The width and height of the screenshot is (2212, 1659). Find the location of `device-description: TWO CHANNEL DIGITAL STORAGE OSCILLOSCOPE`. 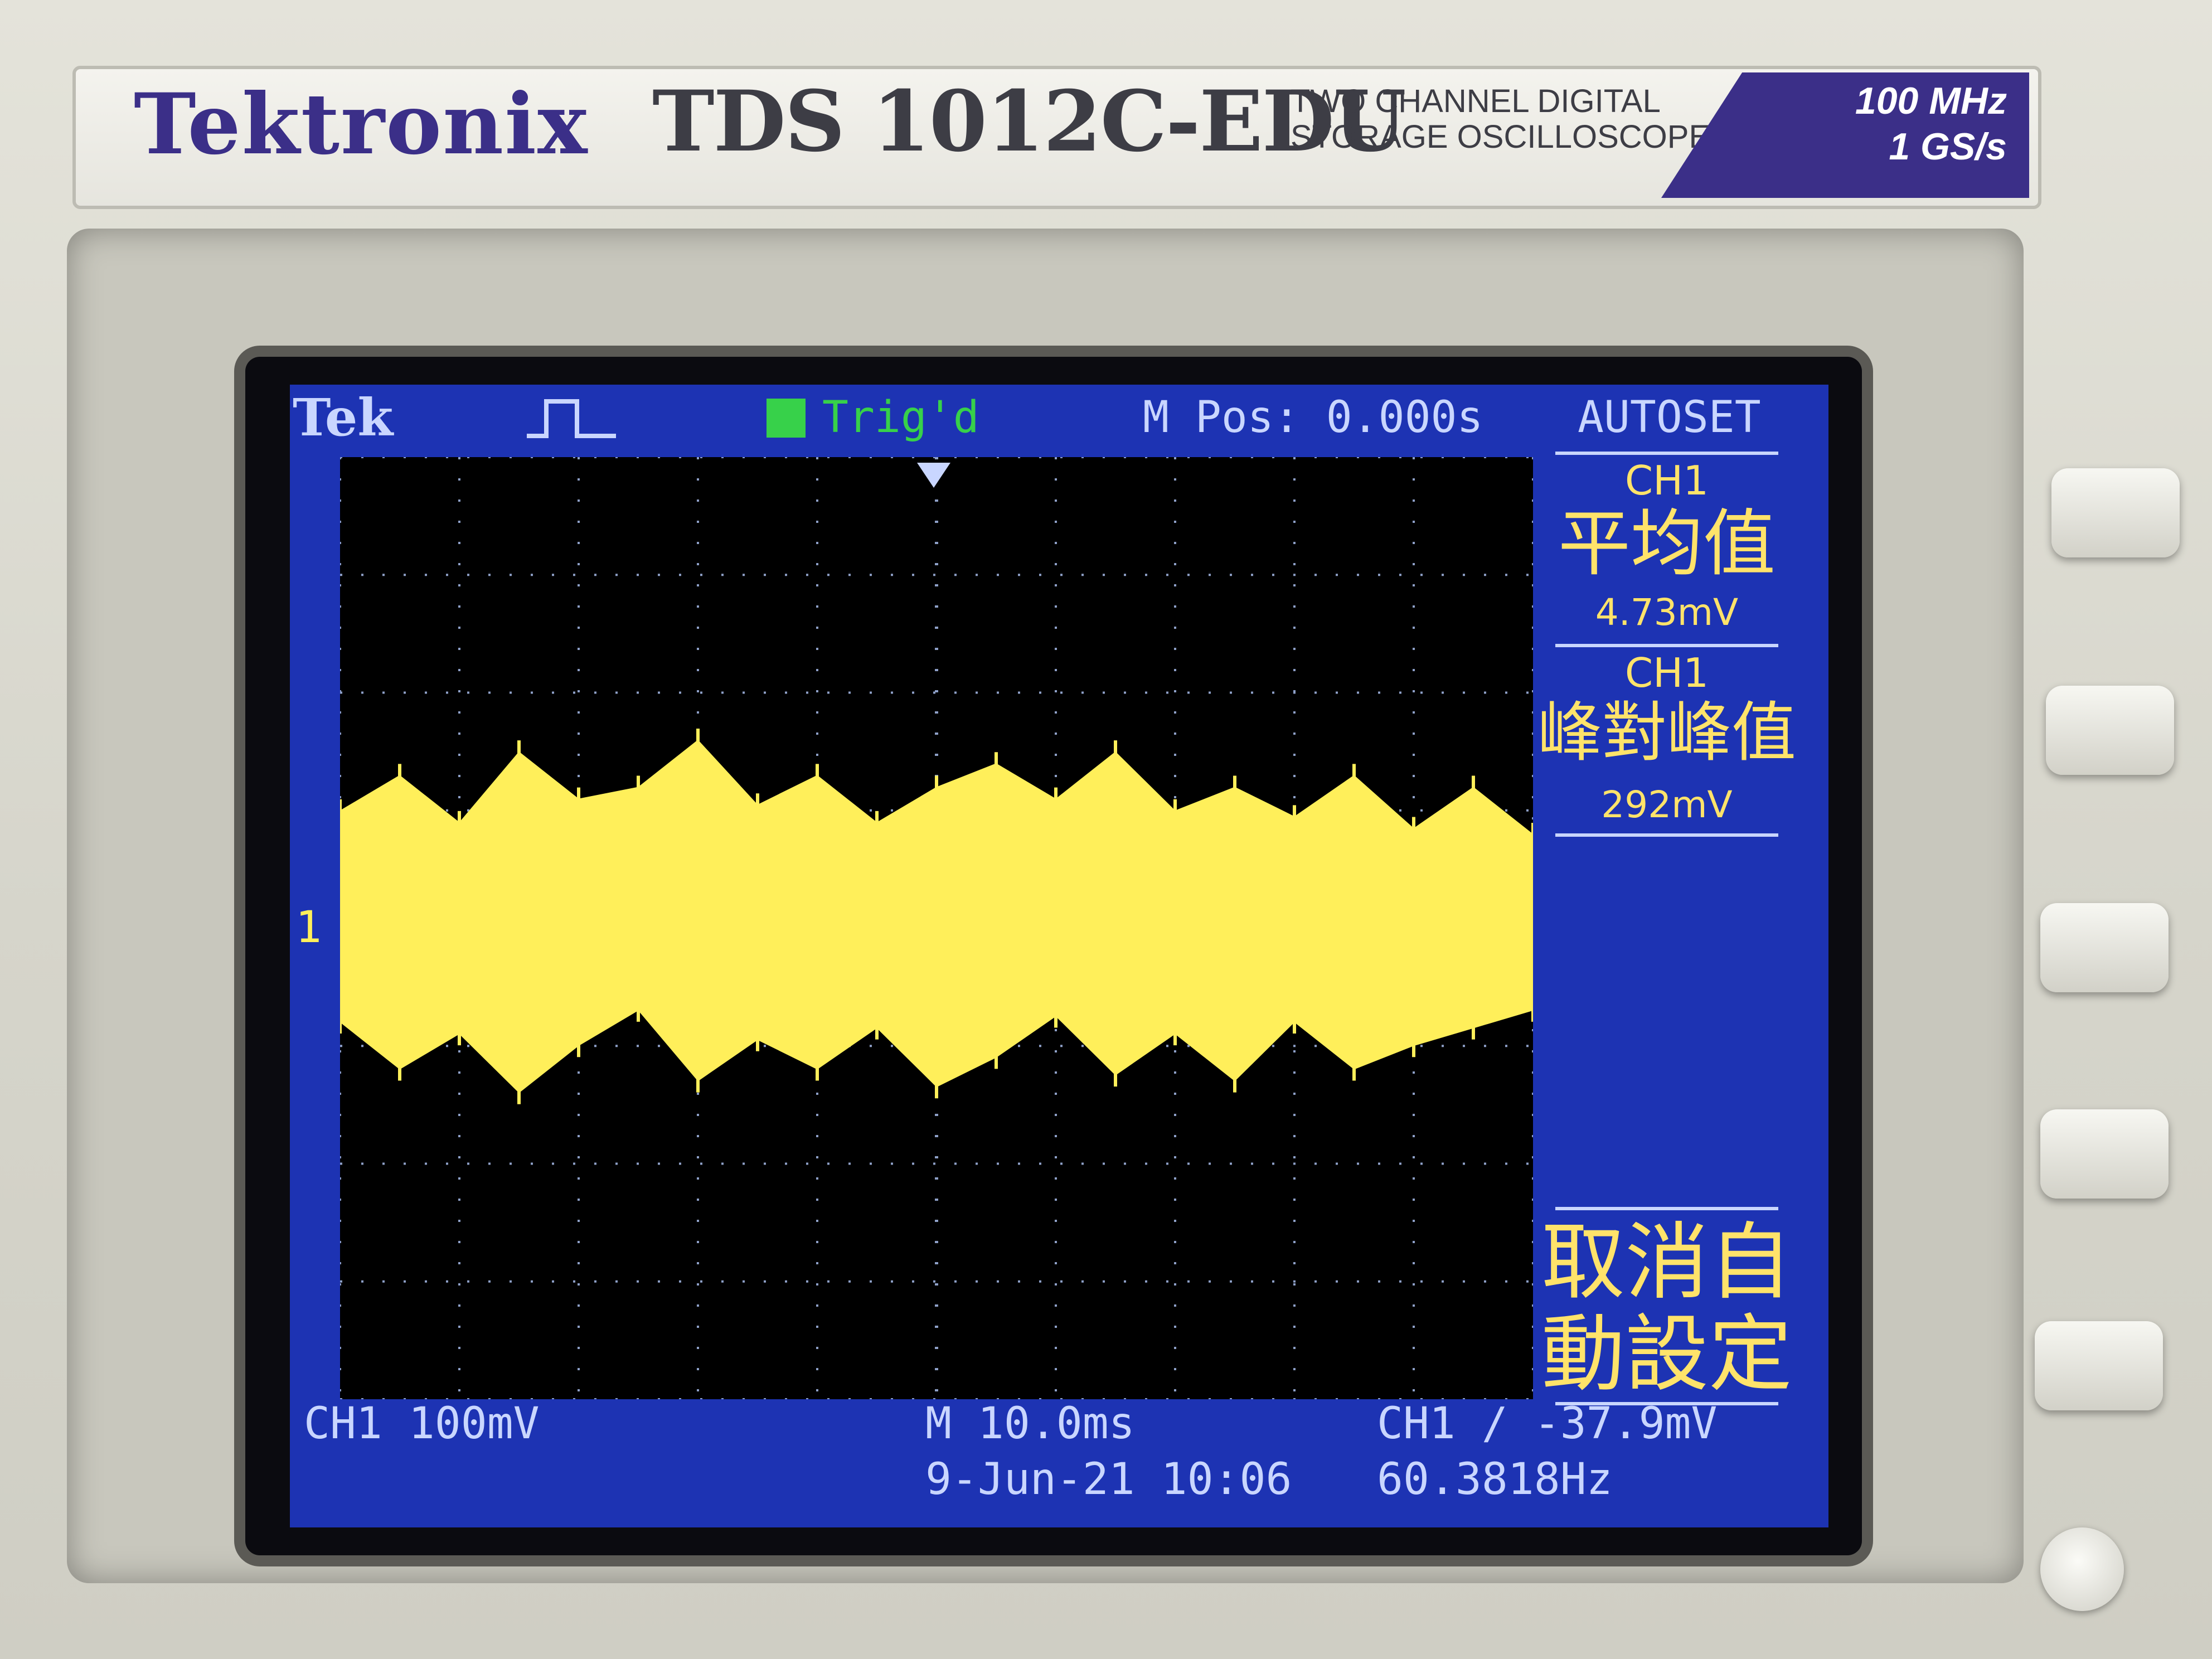

device-description: TWO CHANNEL DIGITAL STORAGE OSCILLOSCOPE is located at coordinates (1501, 119).